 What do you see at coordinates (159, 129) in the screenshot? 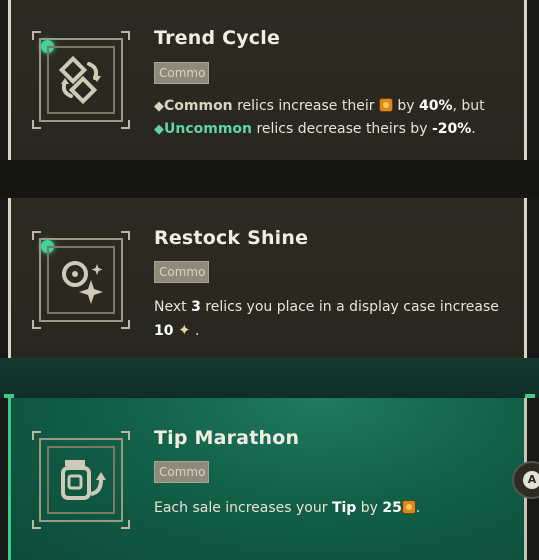
I see `uncommon-gem-icon: ◆` at bounding box center [159, 129].